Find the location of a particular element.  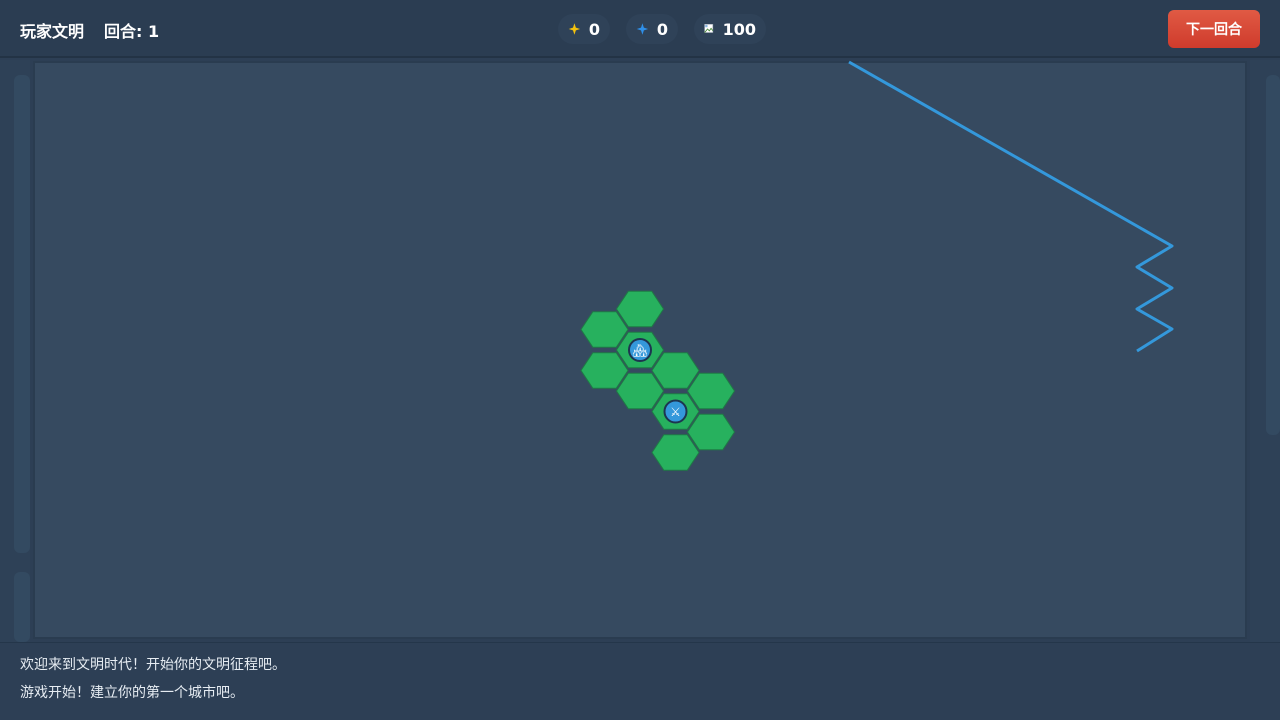

population-resource: 100 is located at coordinates (730, 29).